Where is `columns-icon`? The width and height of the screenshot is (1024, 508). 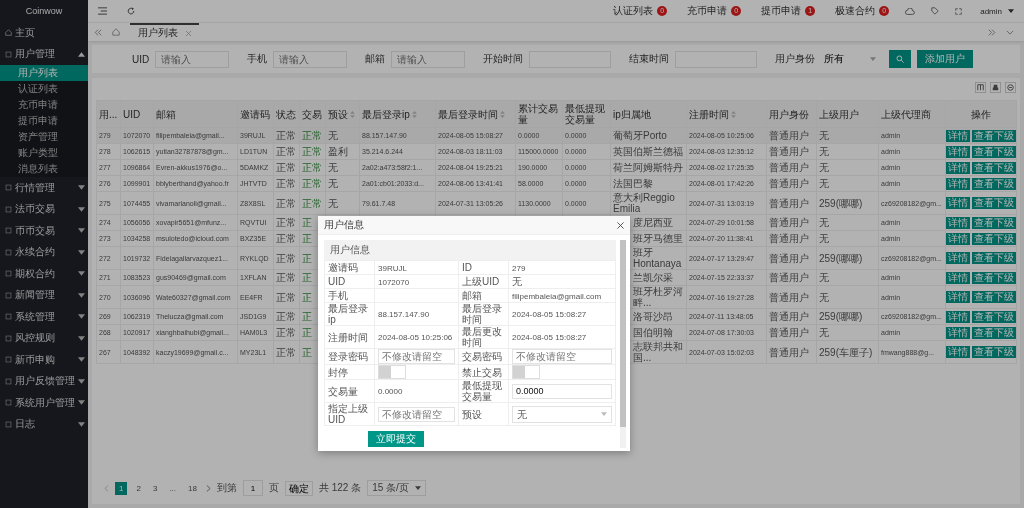
columns-icon is located at coordinates (980, 87).